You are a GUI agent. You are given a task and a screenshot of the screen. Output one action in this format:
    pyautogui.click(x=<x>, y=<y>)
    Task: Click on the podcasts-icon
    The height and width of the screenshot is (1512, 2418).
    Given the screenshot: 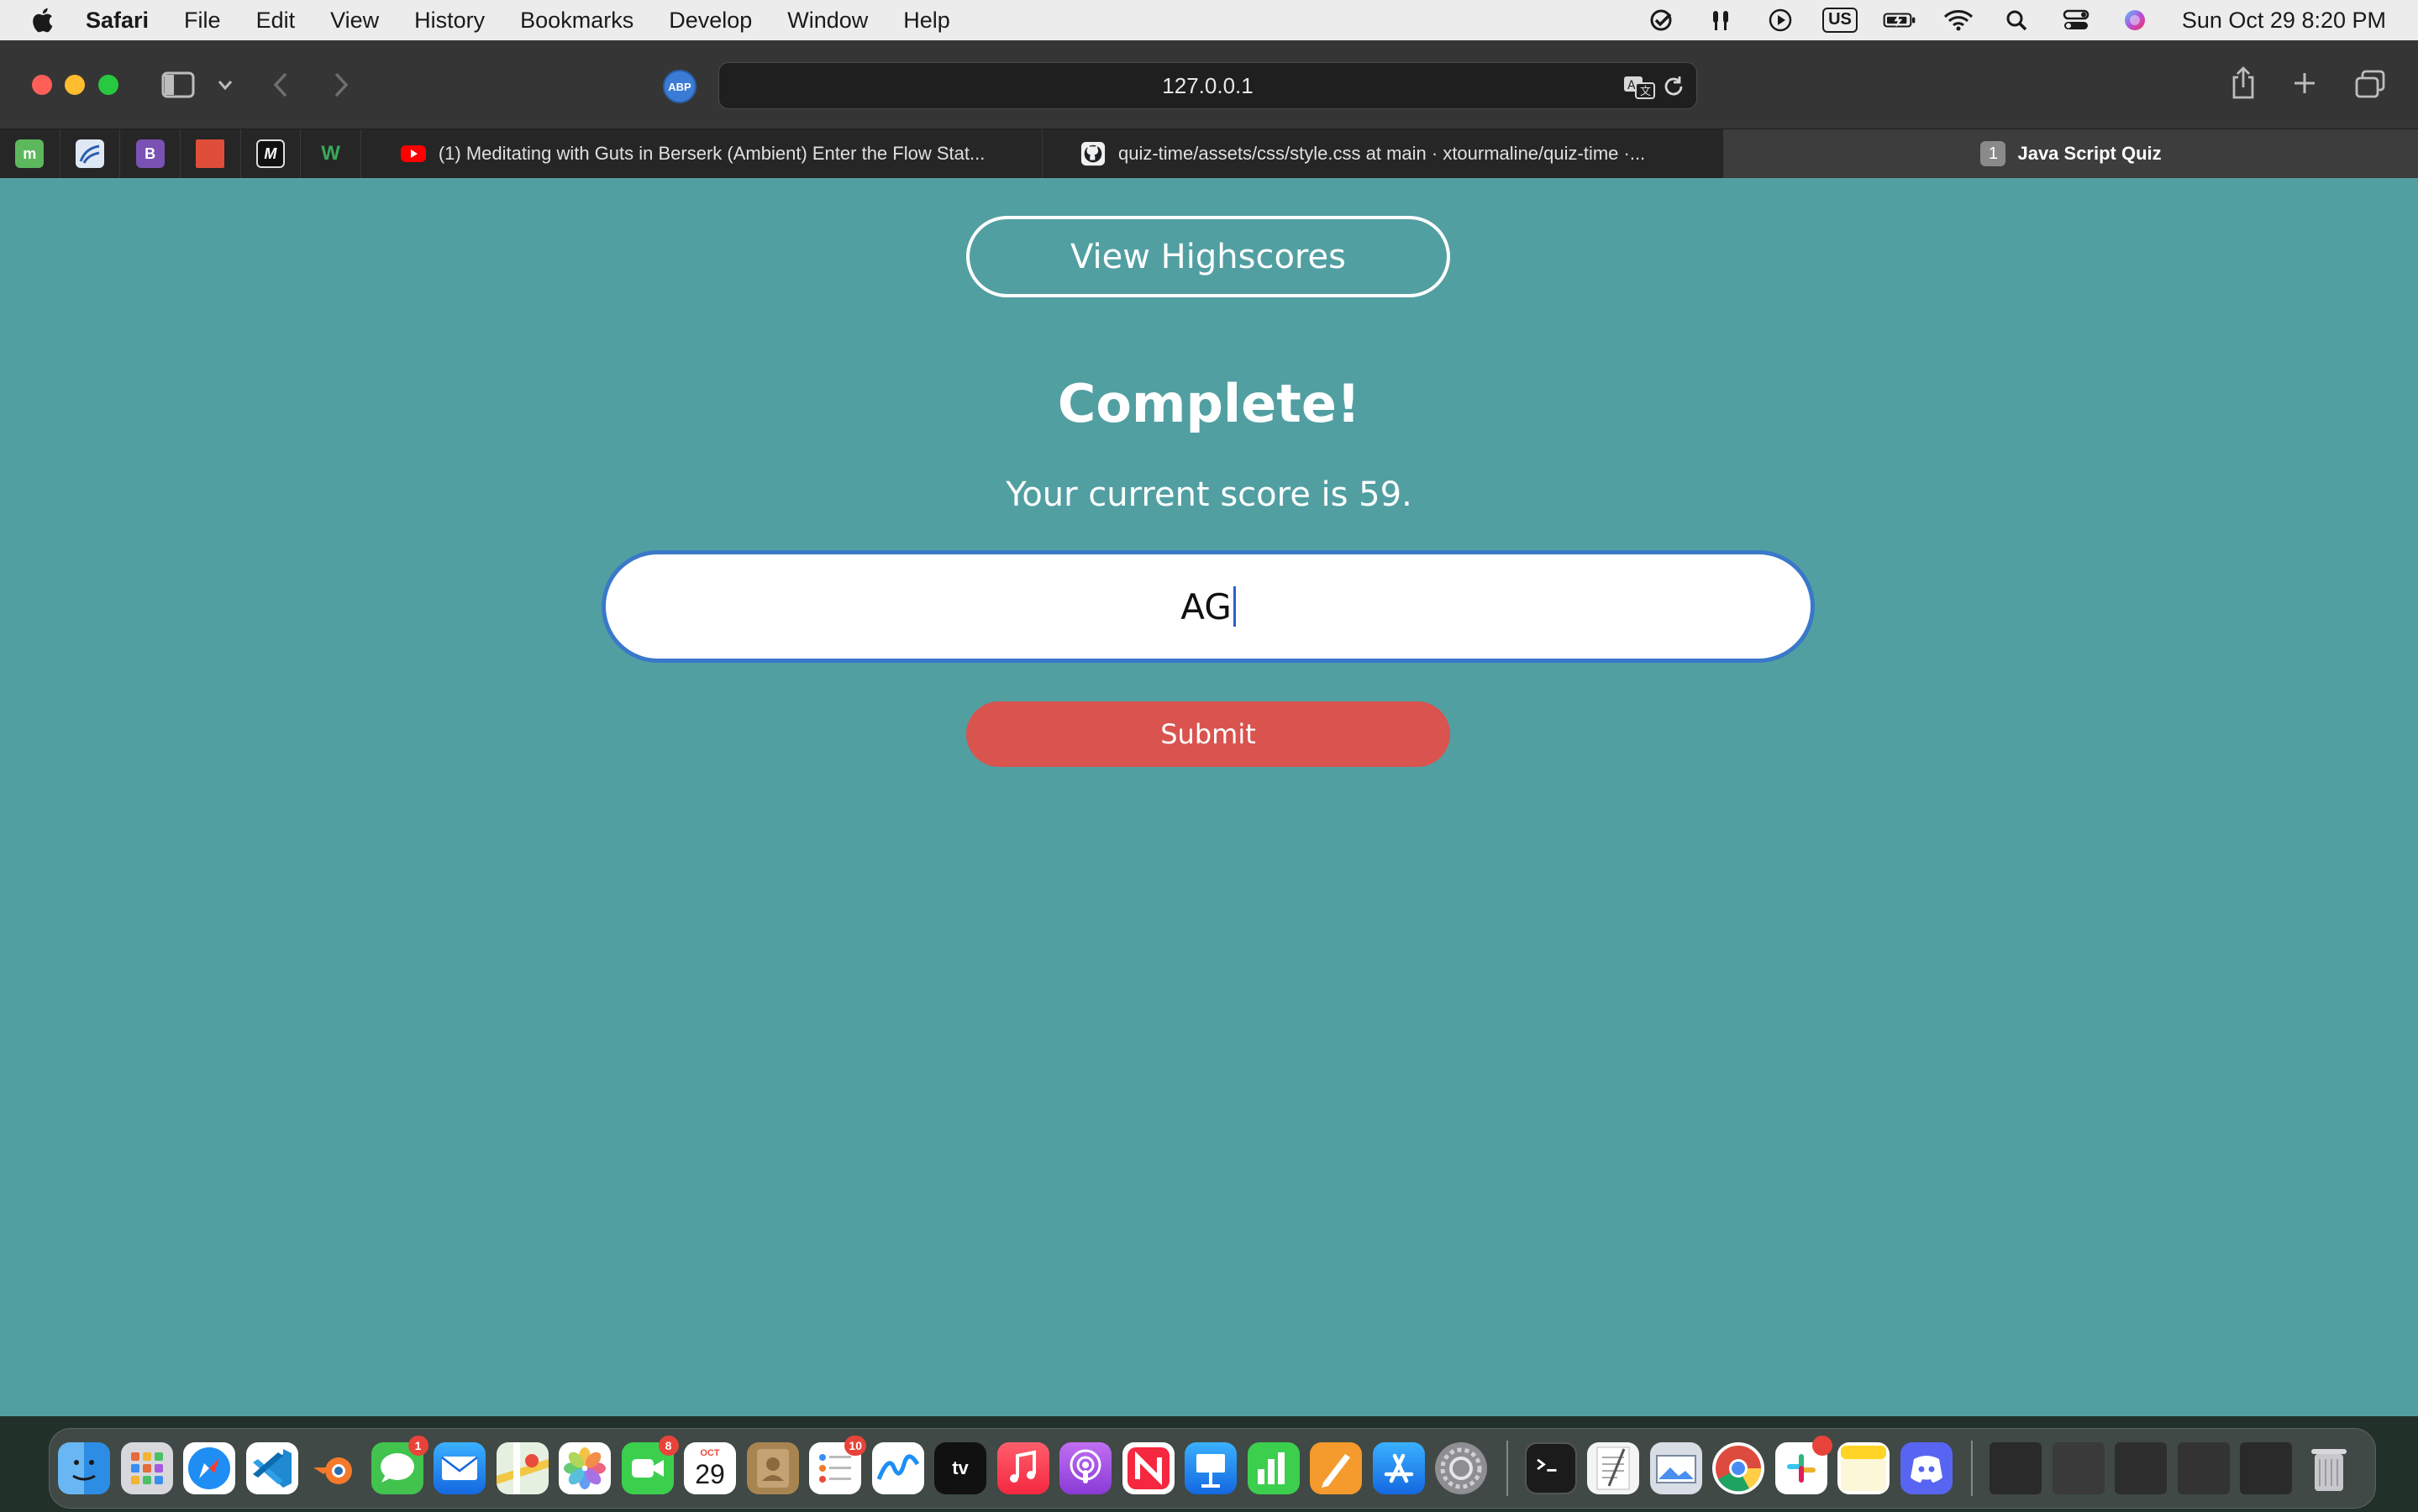 What is the action you would take?
    pyautogui.click(x=1085, y=1468)
    